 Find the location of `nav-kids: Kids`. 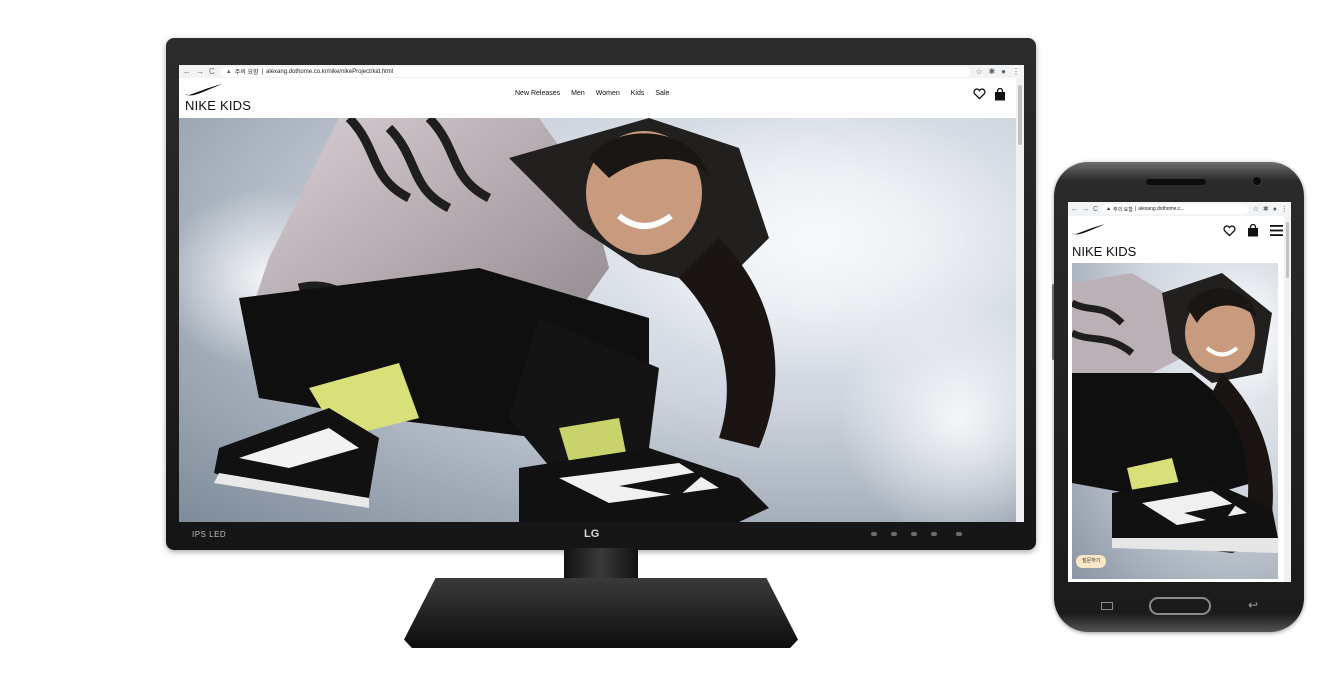

nav-kids: Kids is located at coordinates (638, 93).